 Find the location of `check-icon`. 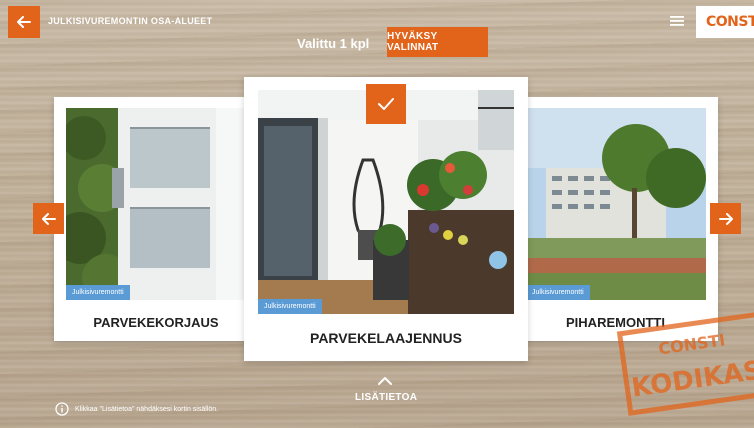

check-icon is located at coordinates (386, 104).